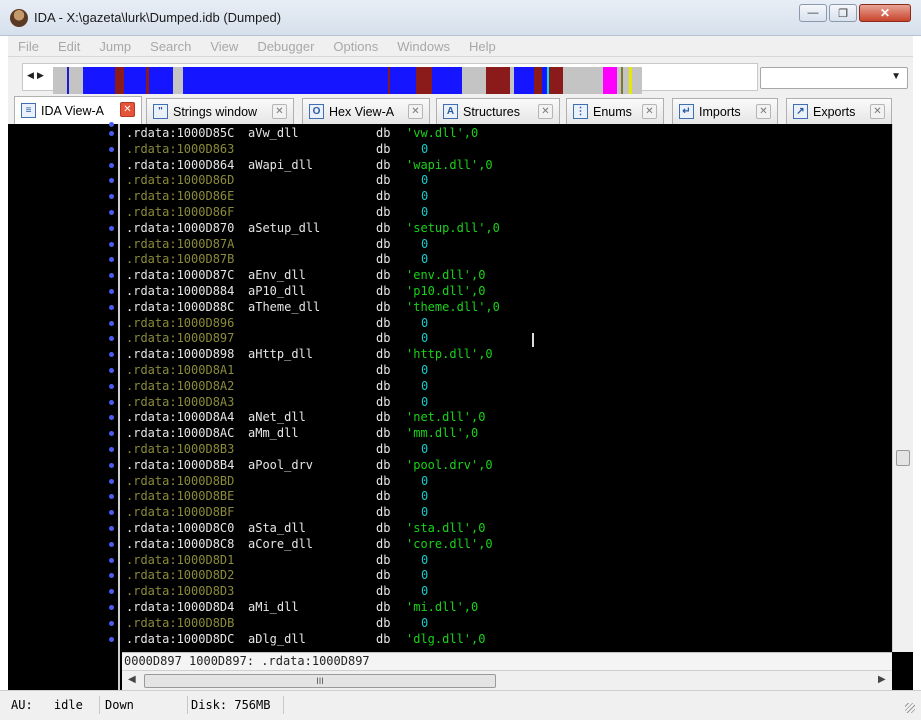  I want to click on tab-structures: A Structures ✕, so click(498, 111).